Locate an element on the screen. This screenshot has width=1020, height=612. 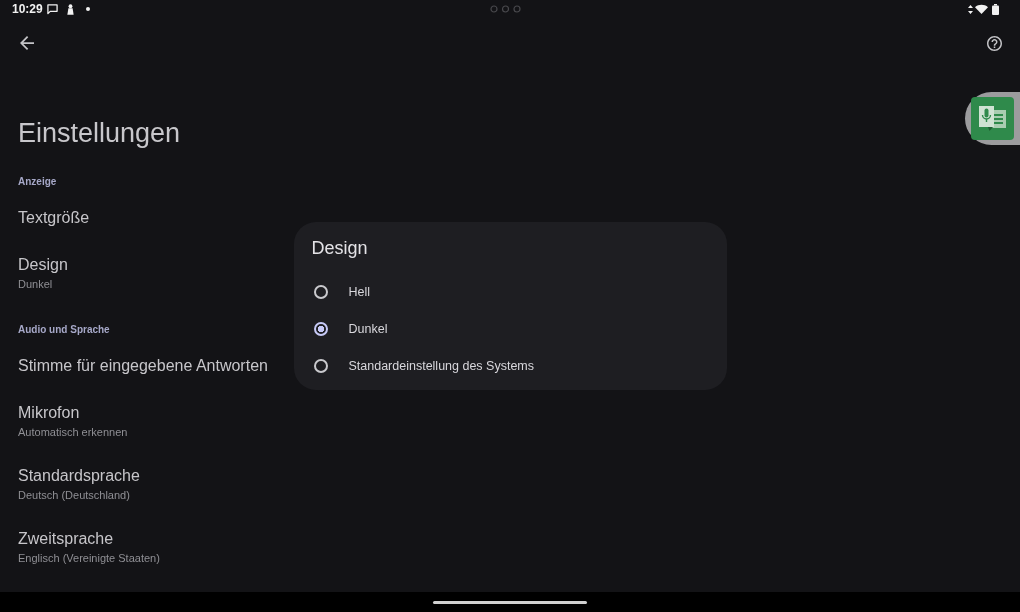
settings-item: Textgröße is located at coordinates (54, 218).